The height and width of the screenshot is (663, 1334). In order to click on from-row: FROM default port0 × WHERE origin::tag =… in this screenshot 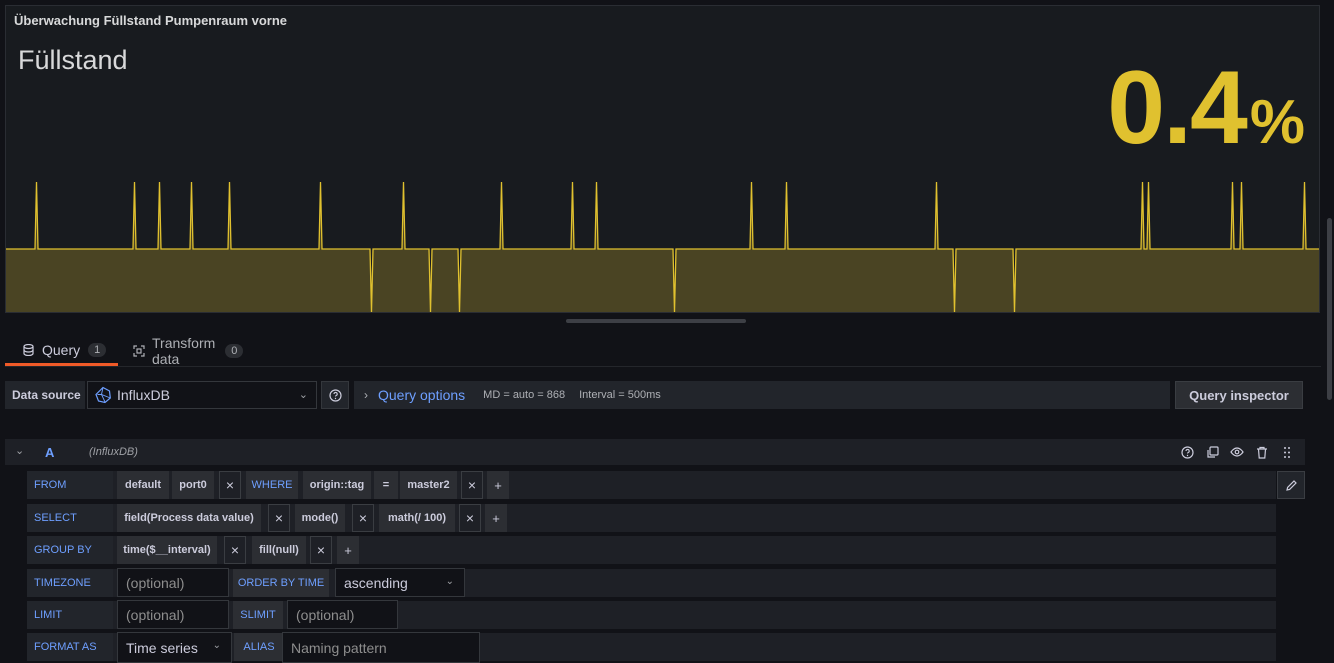, I will do `click(651, 485)`.